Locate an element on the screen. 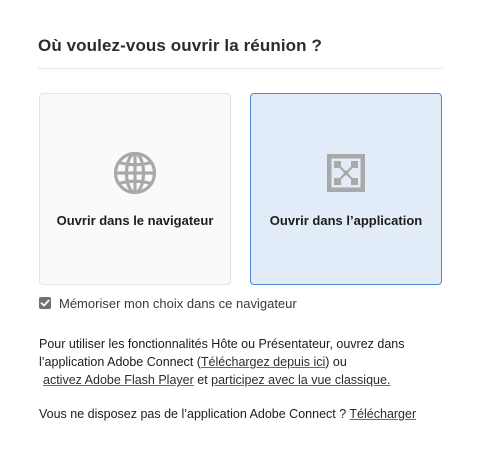 The image size is (483, 462). download-link: Télécharger is located at coordinates (382, 414).